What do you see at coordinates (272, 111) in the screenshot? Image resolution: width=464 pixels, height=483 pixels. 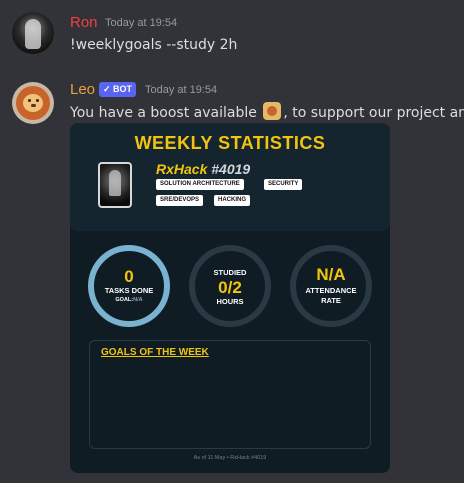 I see `lion-boost-icon` at bounding box center [272, 111].